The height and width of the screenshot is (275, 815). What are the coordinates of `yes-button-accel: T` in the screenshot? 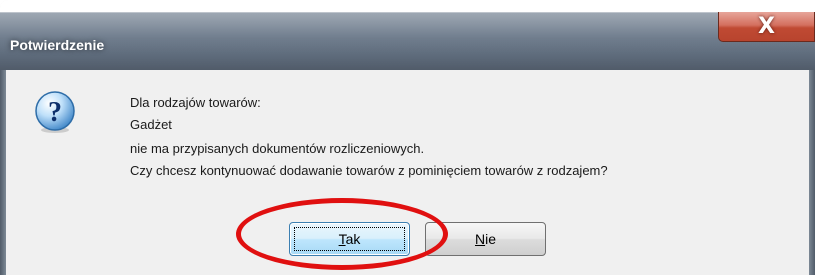 It's located at (342, 239).